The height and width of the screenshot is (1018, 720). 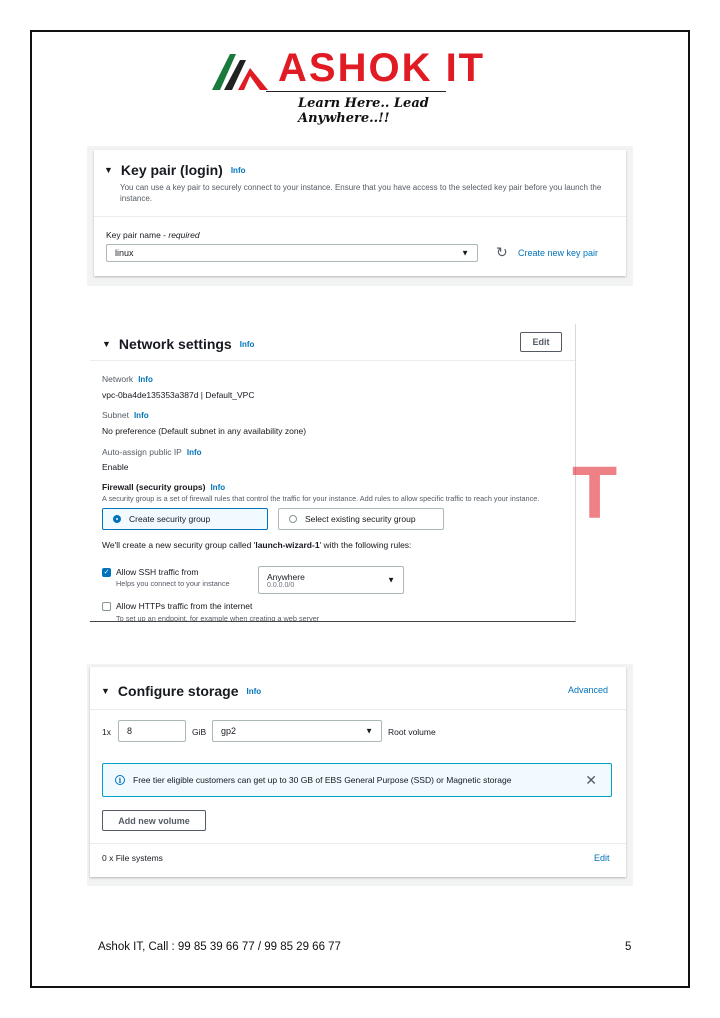 What do you see at coordinates (157, 572) in the screenshot?
I see `ssh-label: Allow SSH traffic from` at bounding box center [157, 572].